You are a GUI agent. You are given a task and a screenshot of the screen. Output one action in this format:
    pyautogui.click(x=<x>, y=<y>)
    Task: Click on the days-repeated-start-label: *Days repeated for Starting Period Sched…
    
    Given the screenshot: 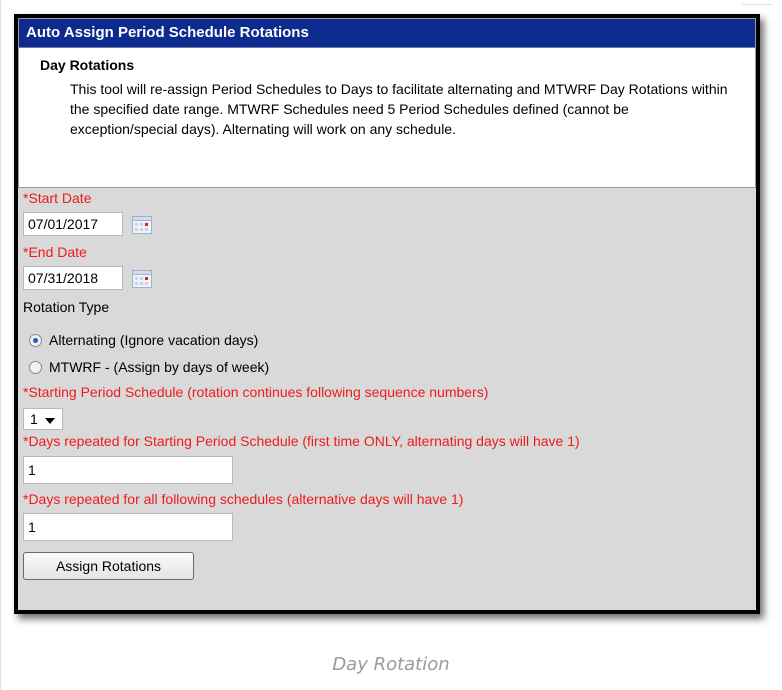 What is the action you would take?
    pyautogui.click(x=301, y=441)
    